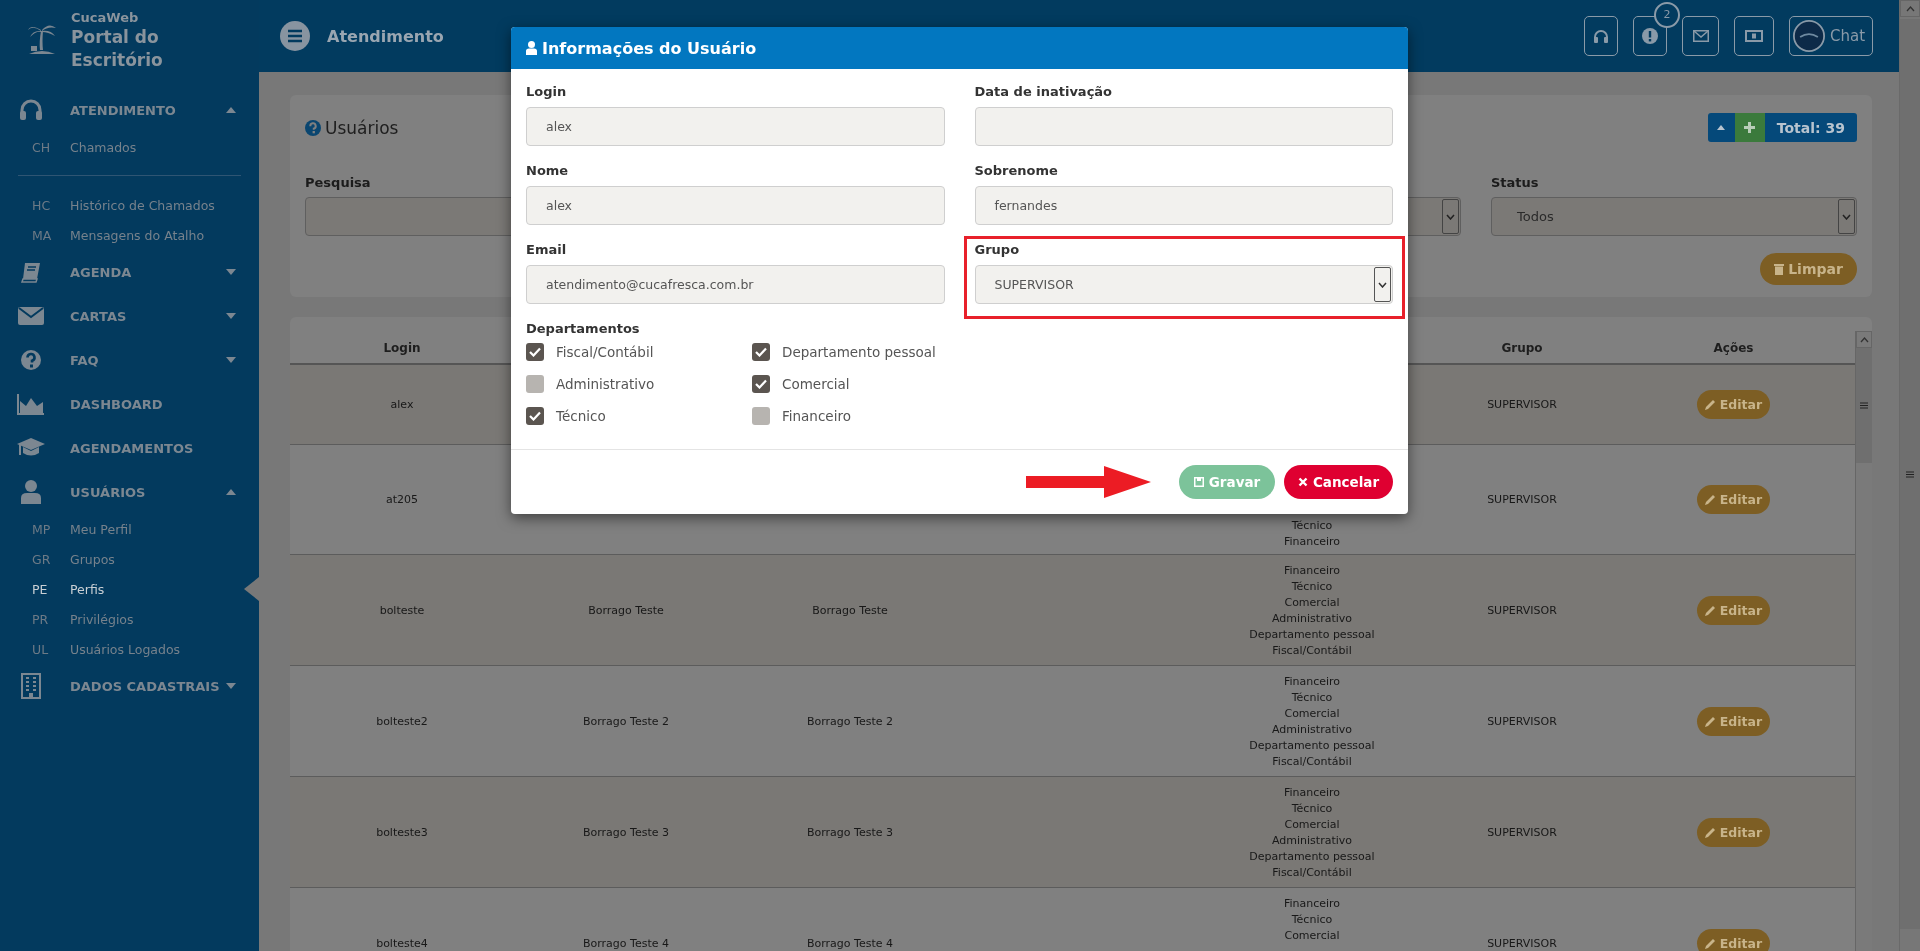  What do you see at coordinates (816, 416) in the screenshot?
I see `checkbox-label: Financeiro` at bounding box center [816, 416].